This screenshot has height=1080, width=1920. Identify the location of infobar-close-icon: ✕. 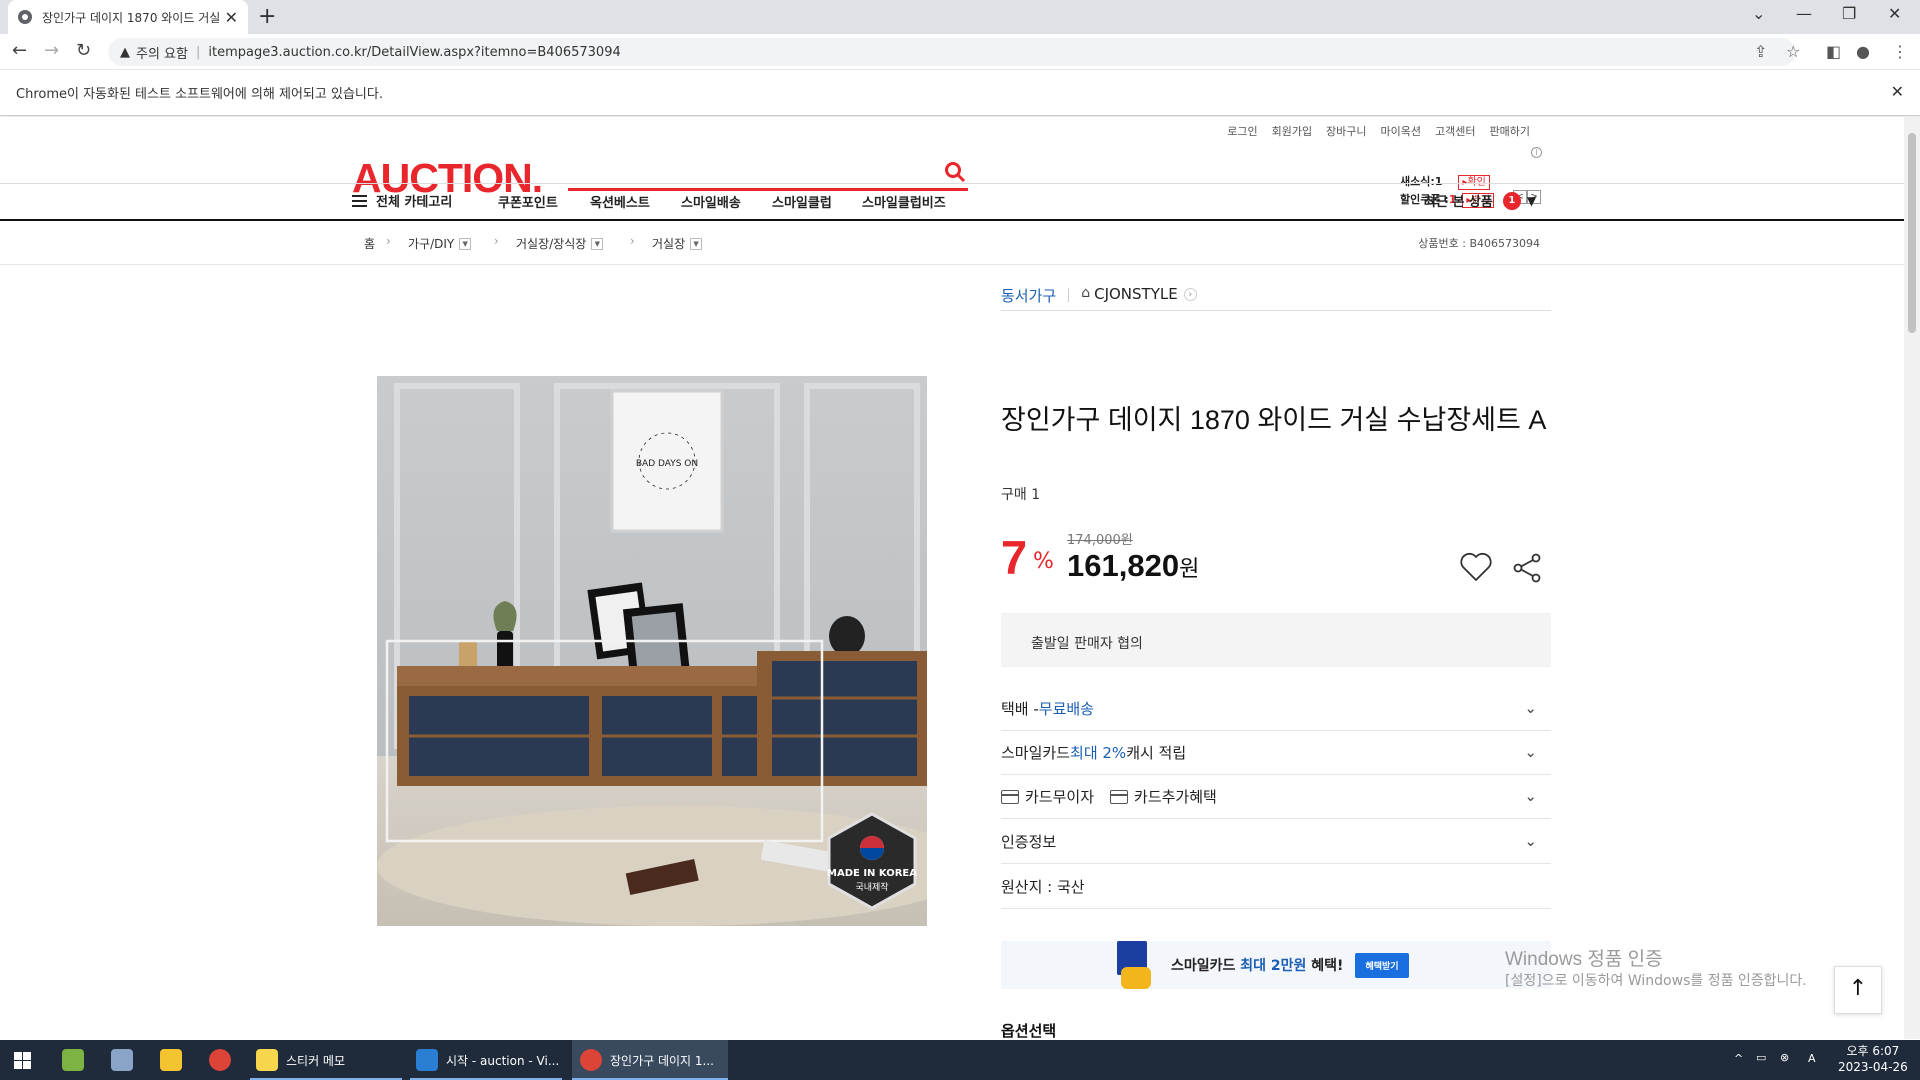
(1897, 91).